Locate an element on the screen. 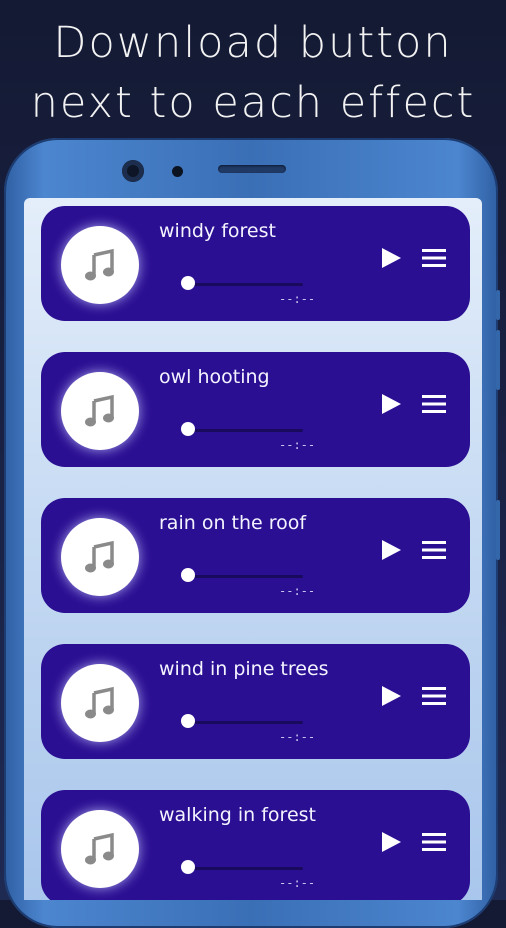 This screenshot has width=506, height=928. sound-card: wind in pine trees --:-- is located at coordinates (255, 701).